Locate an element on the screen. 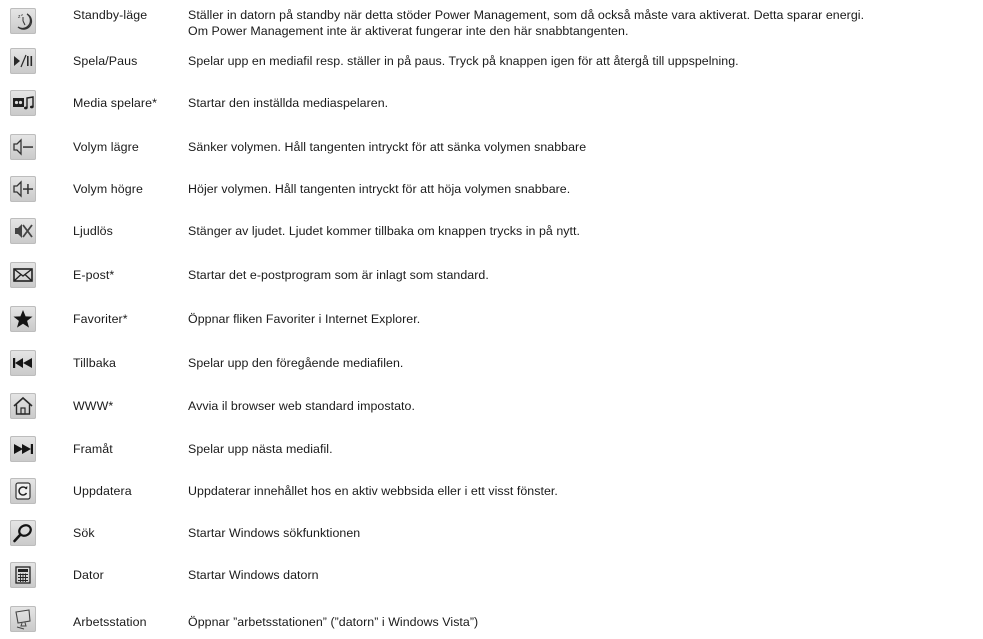 The height and width of the screenshot is (639, 983). mute-icon is located at coordinates (23, 231).